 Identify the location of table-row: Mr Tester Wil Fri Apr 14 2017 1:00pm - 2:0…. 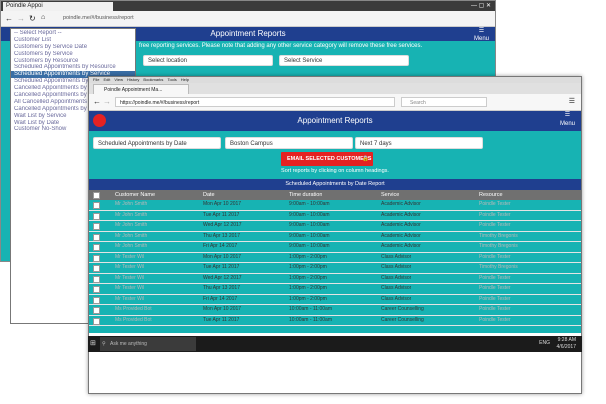
(335, 300).